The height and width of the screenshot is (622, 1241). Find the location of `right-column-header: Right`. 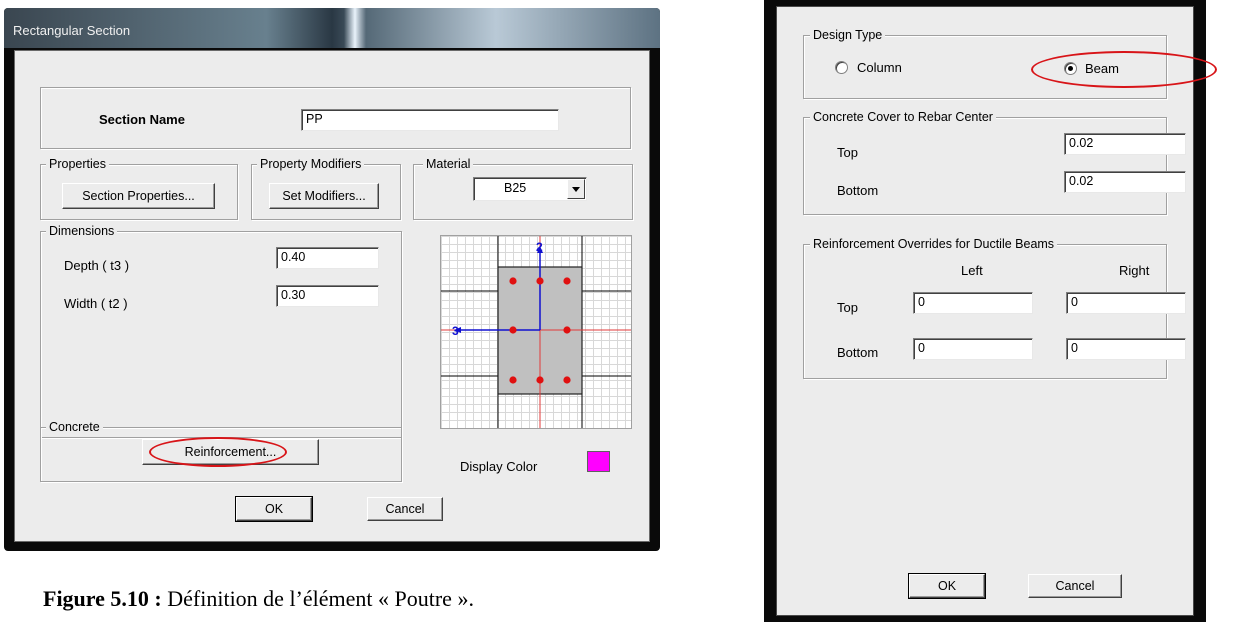

right-column-header: Right is located at coordinates (1134, 270).